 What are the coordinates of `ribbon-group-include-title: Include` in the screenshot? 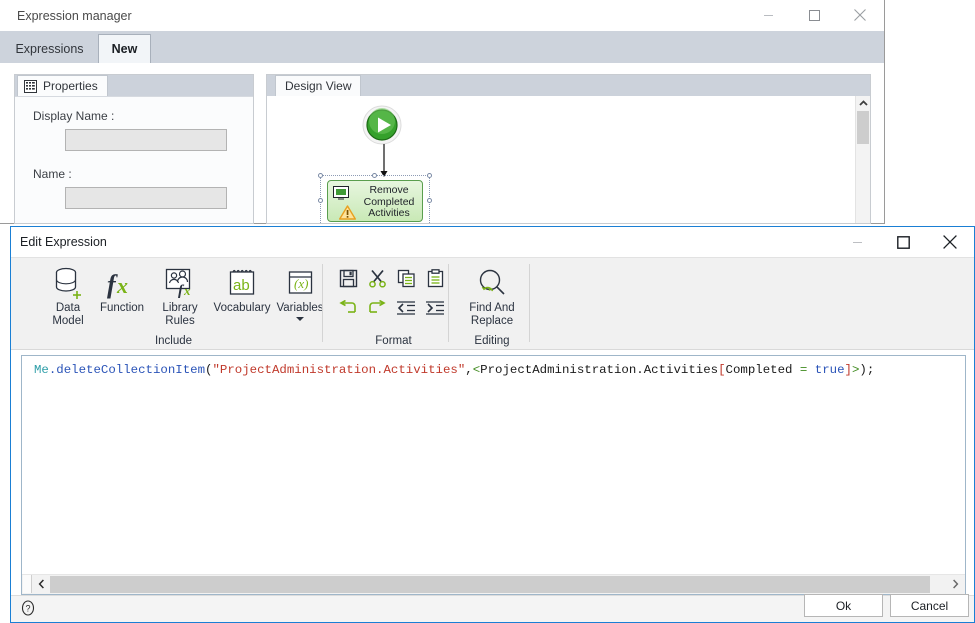 It's located at (173, 341).